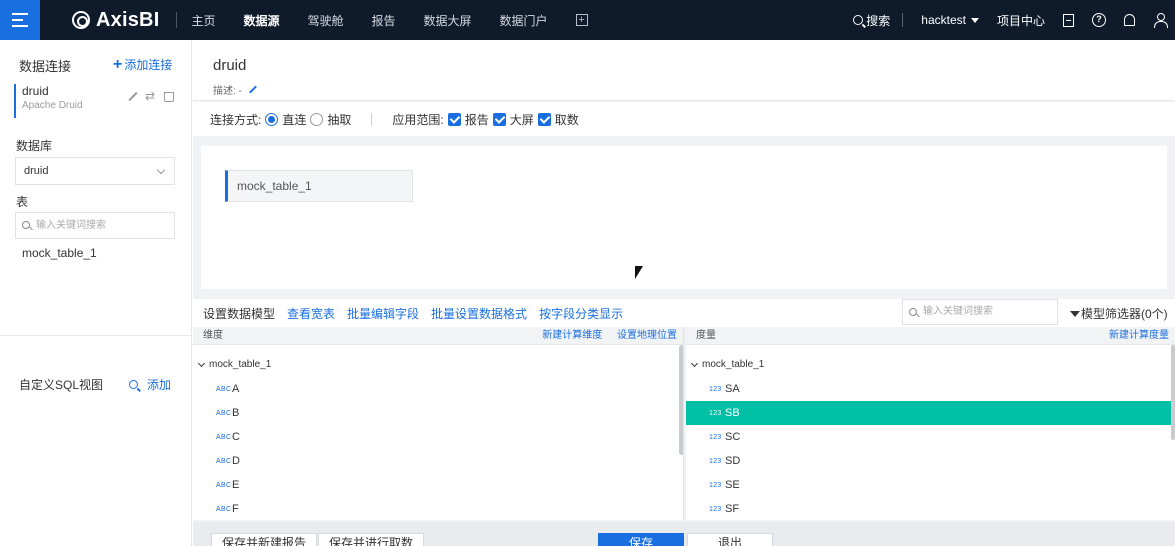  What do you see at coordinates (930, 413) in the screenshot?
I see `measure-field-selected: 123 SB` at bounding box center [930, 413].